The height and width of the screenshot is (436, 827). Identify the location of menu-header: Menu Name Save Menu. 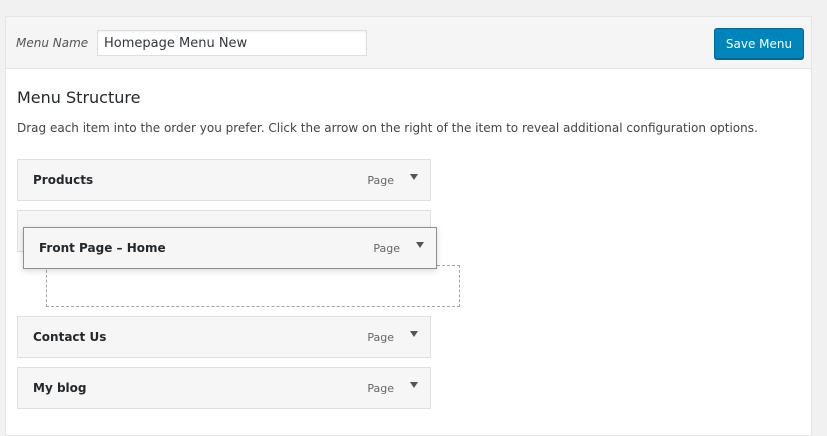
(408, 43).